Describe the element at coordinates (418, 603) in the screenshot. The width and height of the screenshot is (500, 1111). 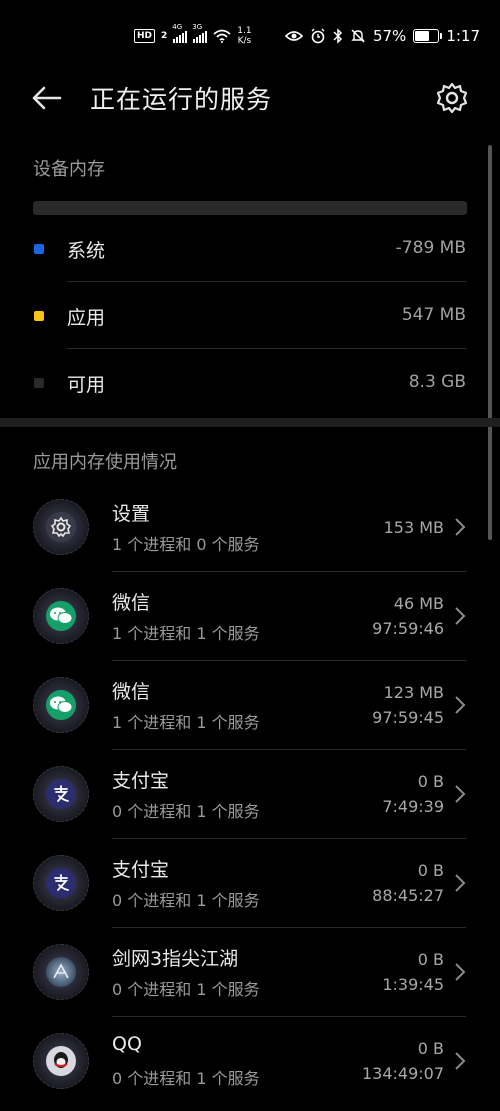
I see `app-memory-size: 46 MB` at that location.